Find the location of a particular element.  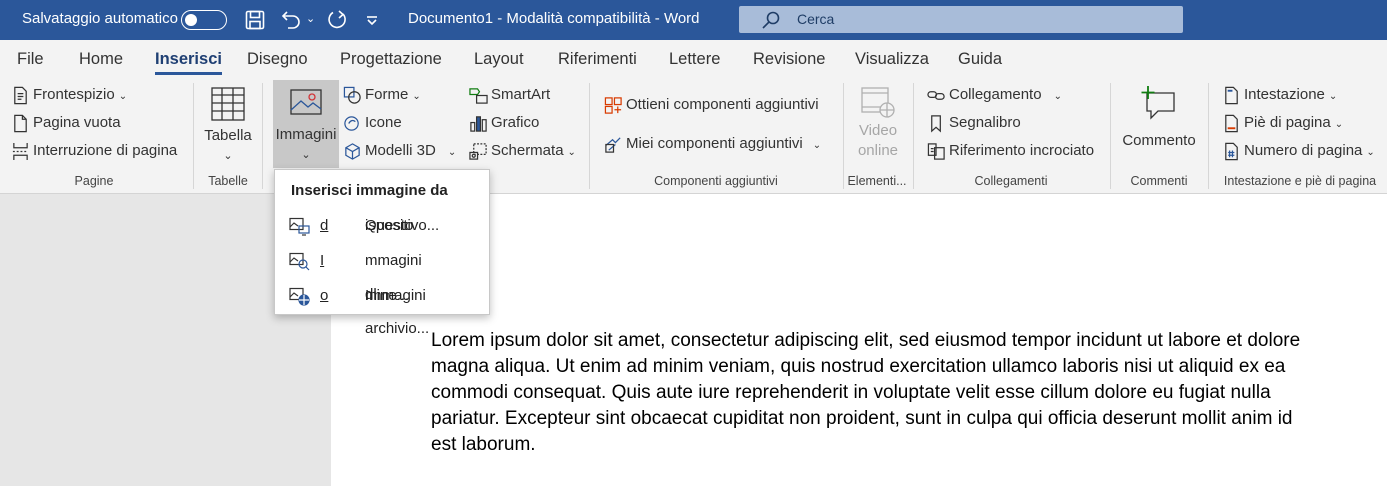

stock-images-icon is located at coordinates (299, 261).